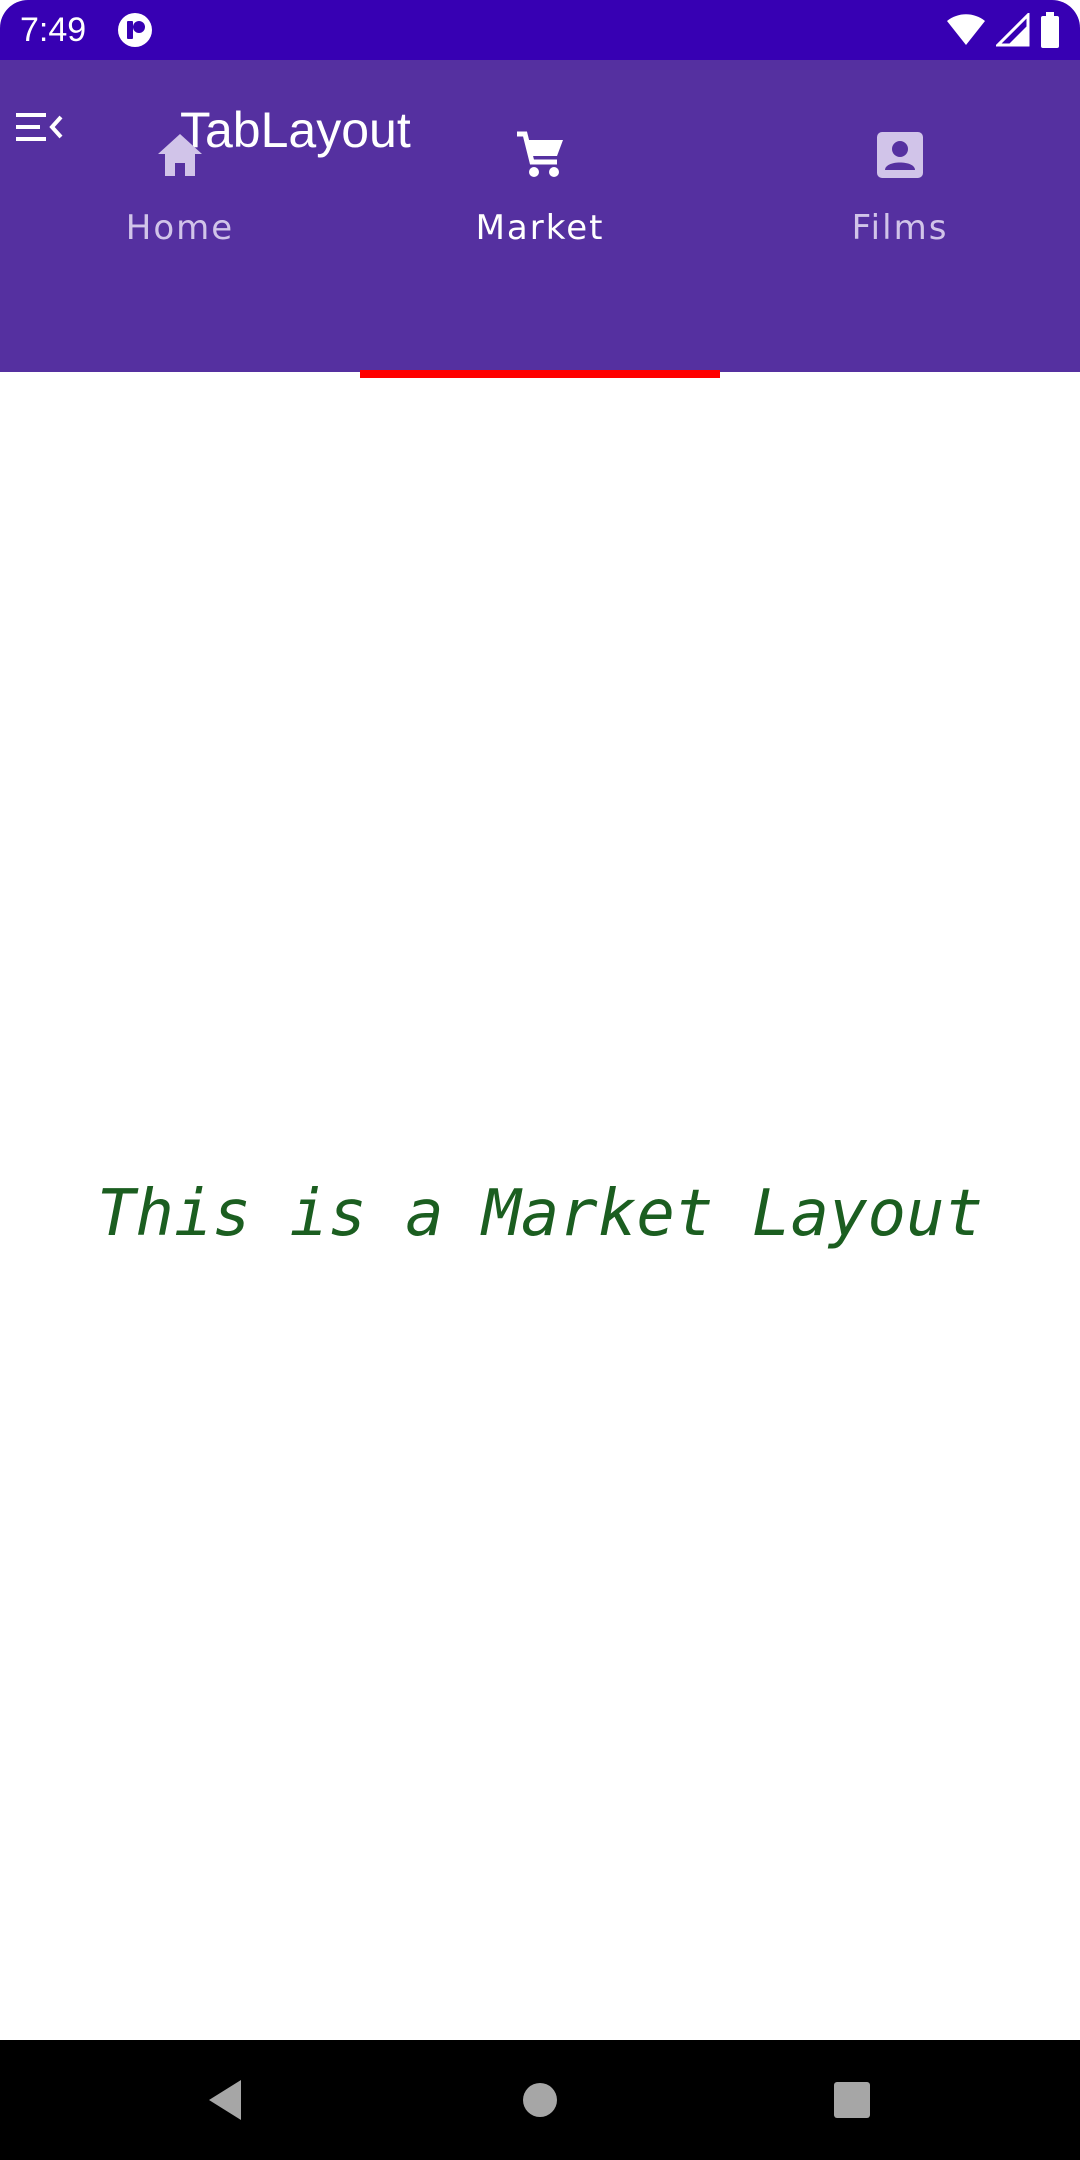 This screenshot has width=1080, height=2160. I want to click on home-icon, so click(180, 155).